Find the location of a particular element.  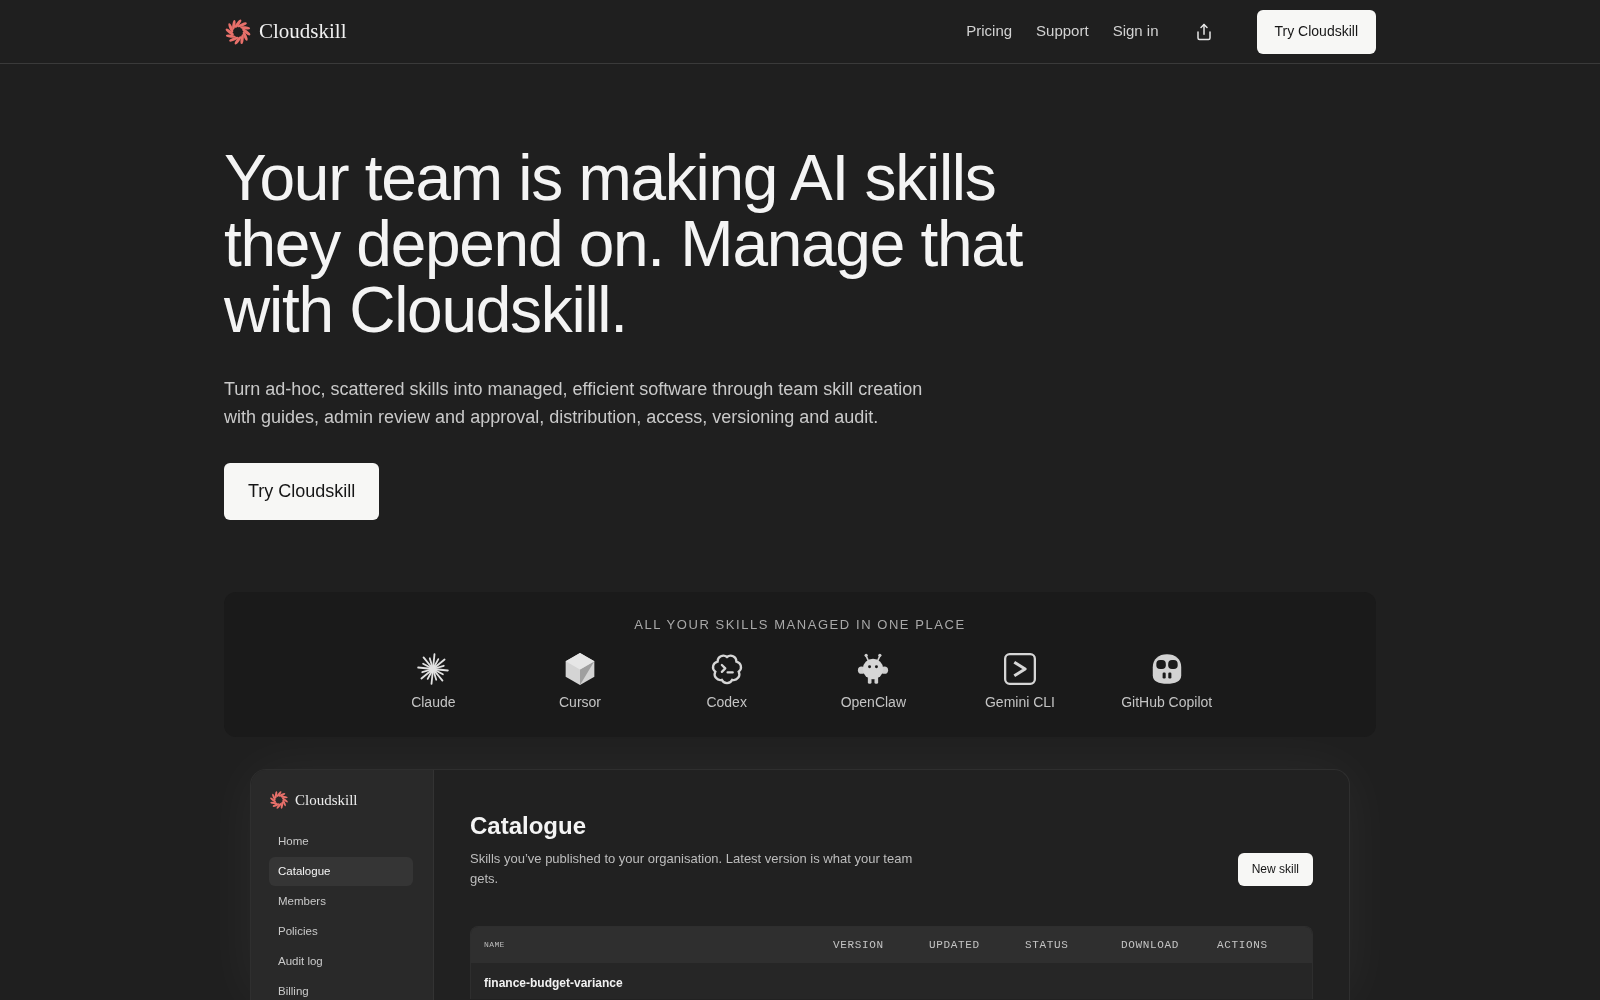

hero-heading: Your team is making AI skills they depend on. Manage that with Cloudskill. is located at coordinates (624, 244).